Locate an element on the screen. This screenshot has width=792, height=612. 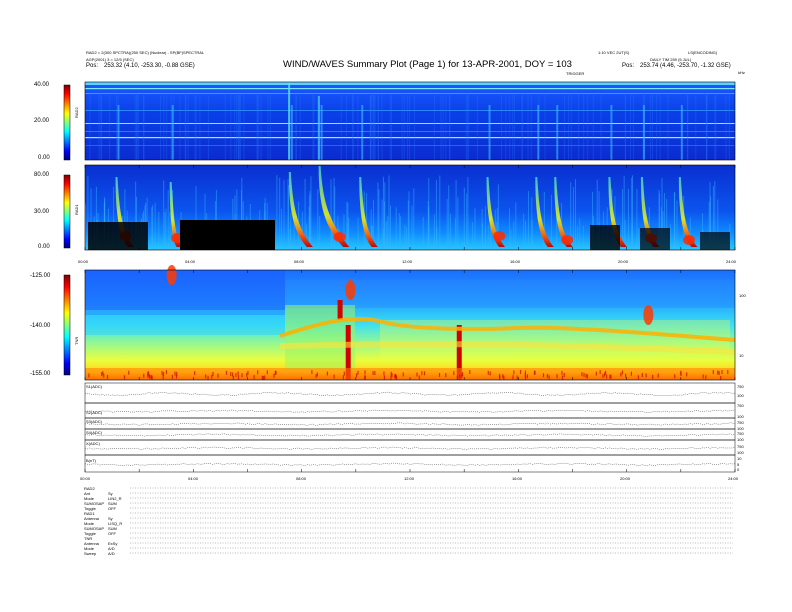
status-panel is located at coordinates (431, 520).